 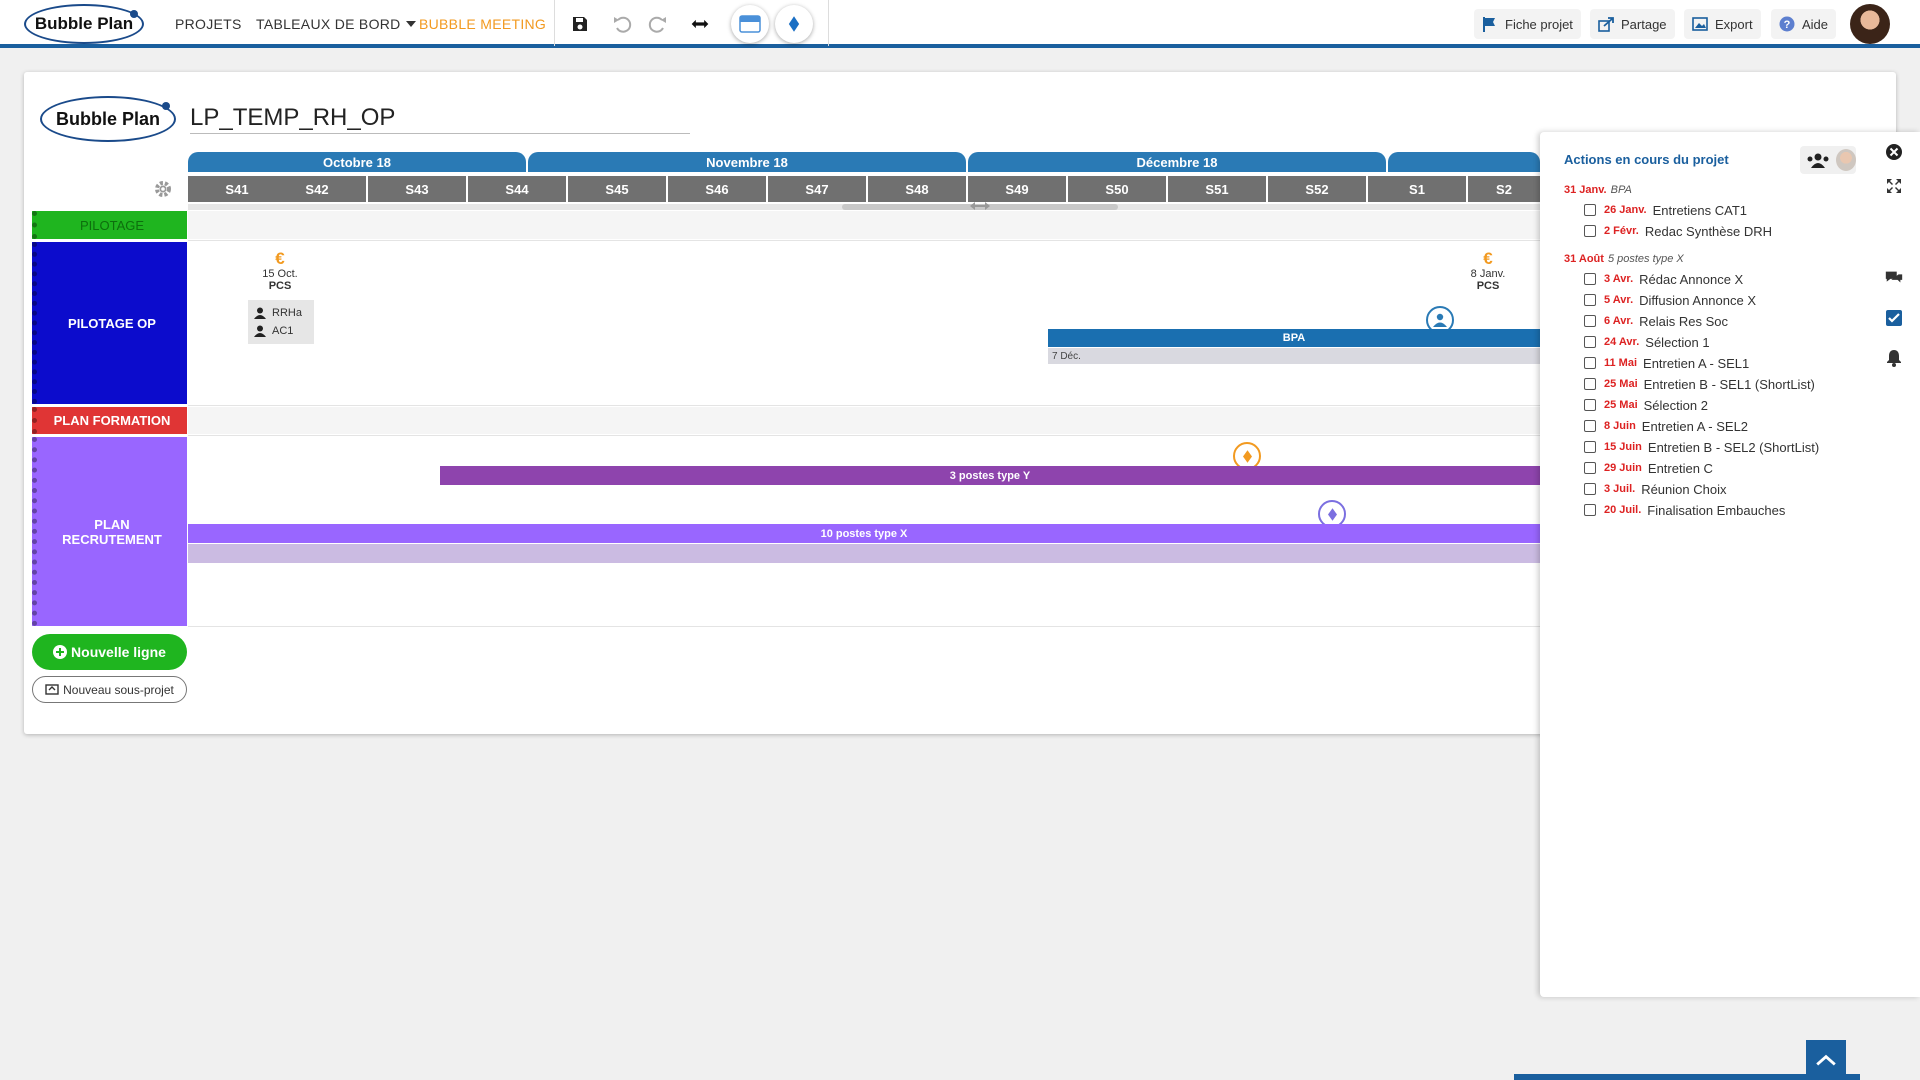 I want to click on week-header: S44, so click(x=517, y=189).